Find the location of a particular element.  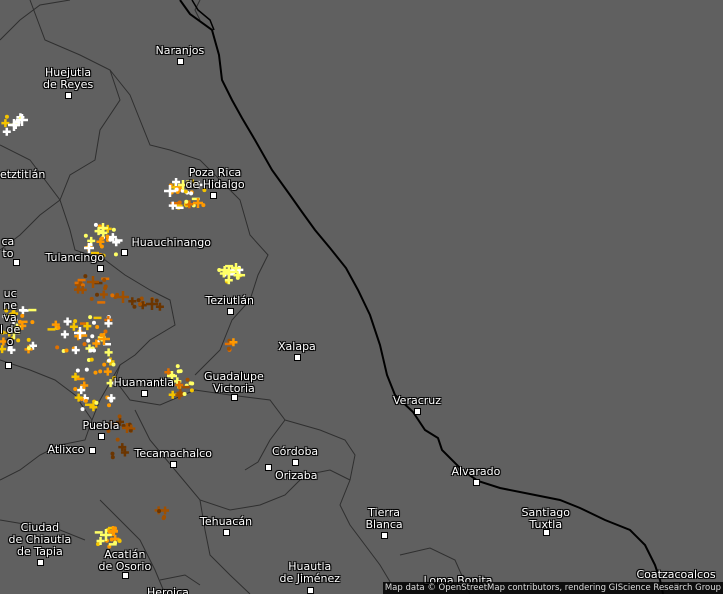

city-marker-left-ca is located at coordinates (16, 262).